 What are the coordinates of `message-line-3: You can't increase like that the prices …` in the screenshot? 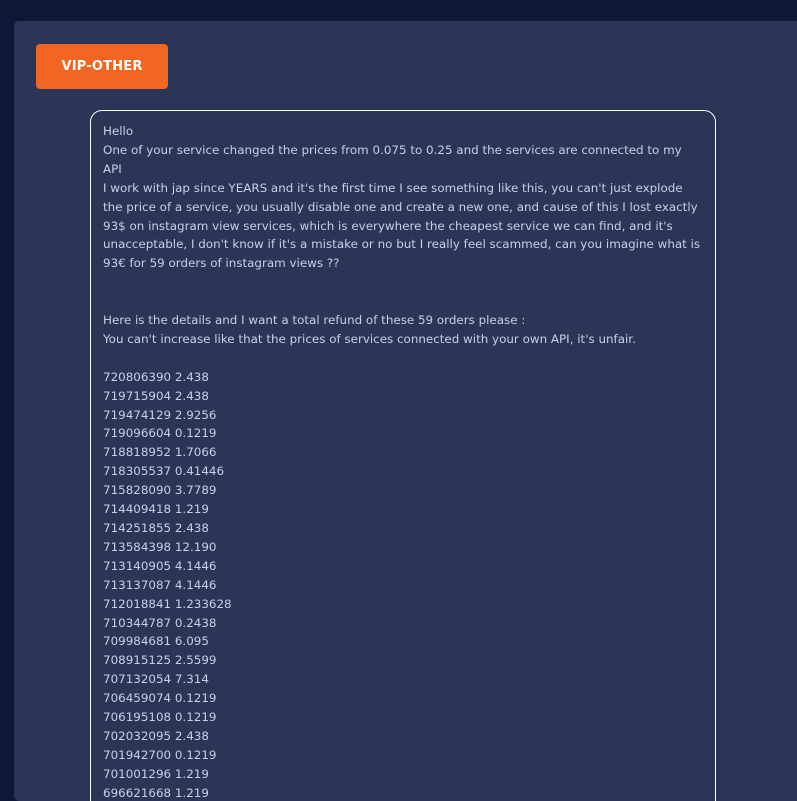 It's located at (369, 338).